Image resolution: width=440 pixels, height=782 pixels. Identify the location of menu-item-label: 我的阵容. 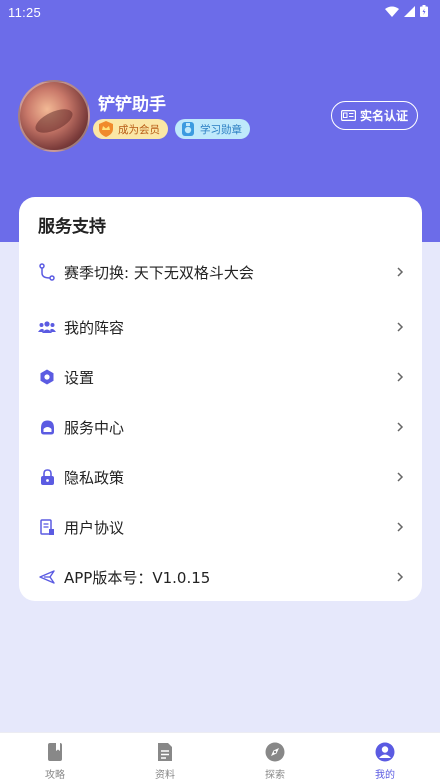
(94, 327).